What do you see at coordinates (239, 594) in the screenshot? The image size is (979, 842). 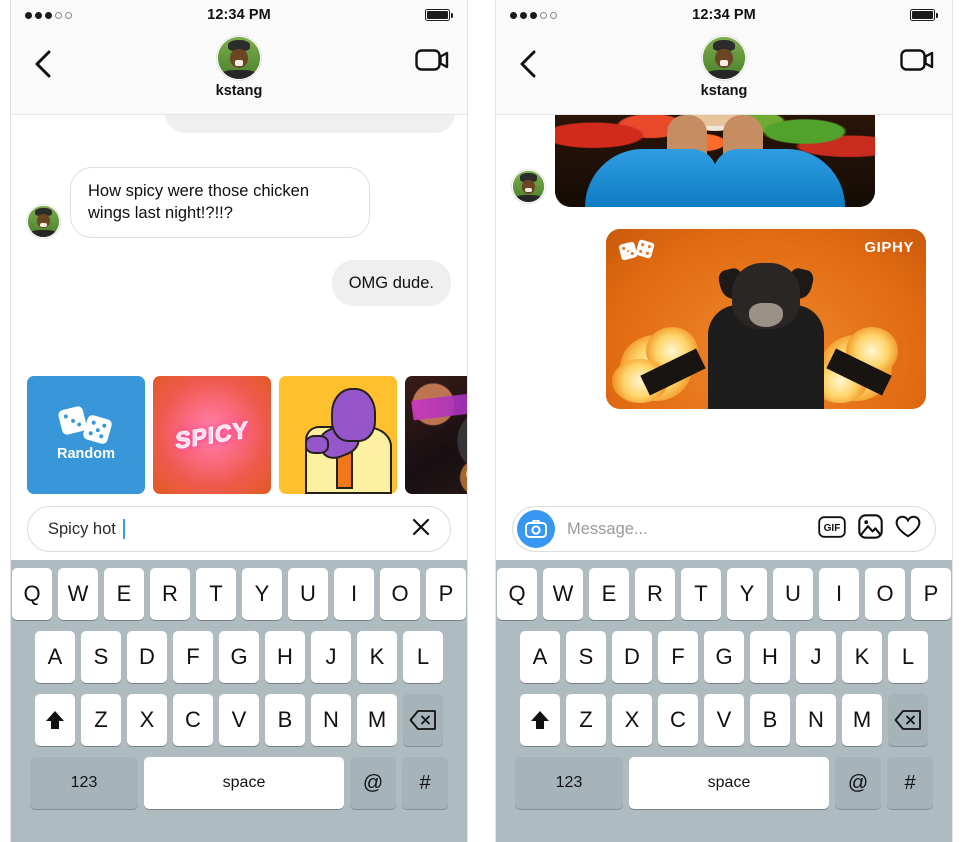 I see `keyboard-row-1: Q W E R T Y U I O P` at bounding box center [239, 594].